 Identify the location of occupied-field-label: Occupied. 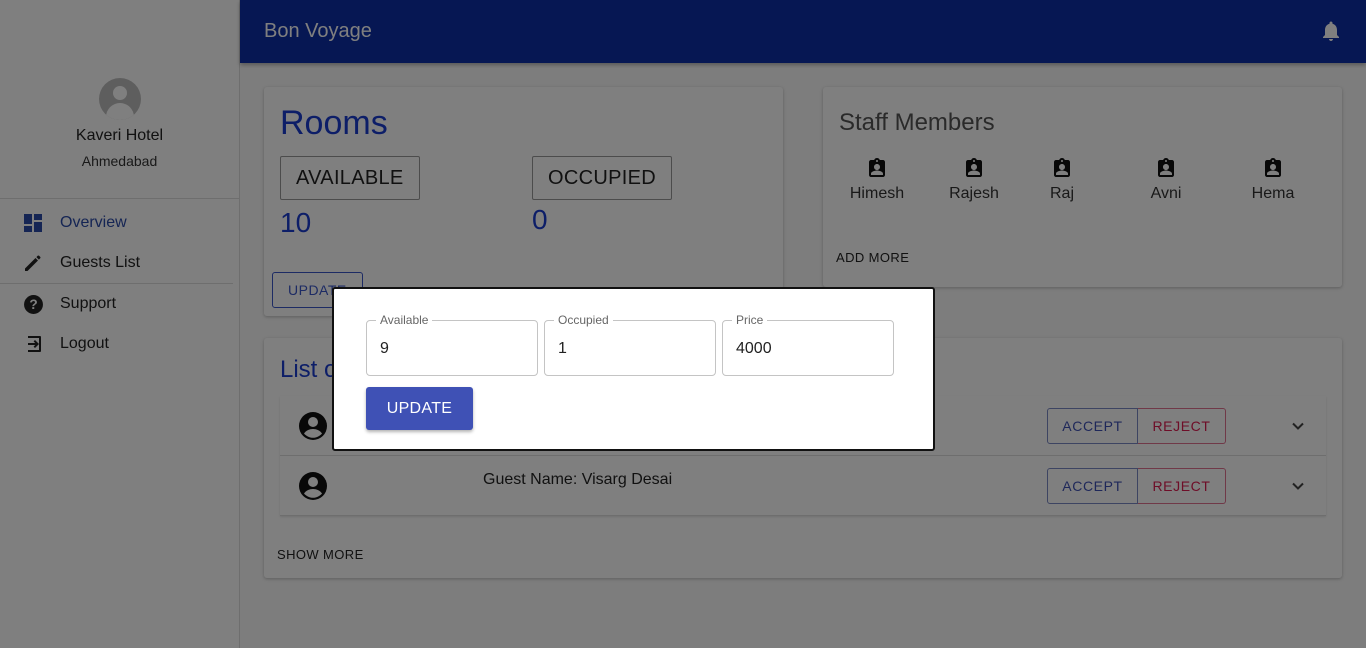
(583, 320).